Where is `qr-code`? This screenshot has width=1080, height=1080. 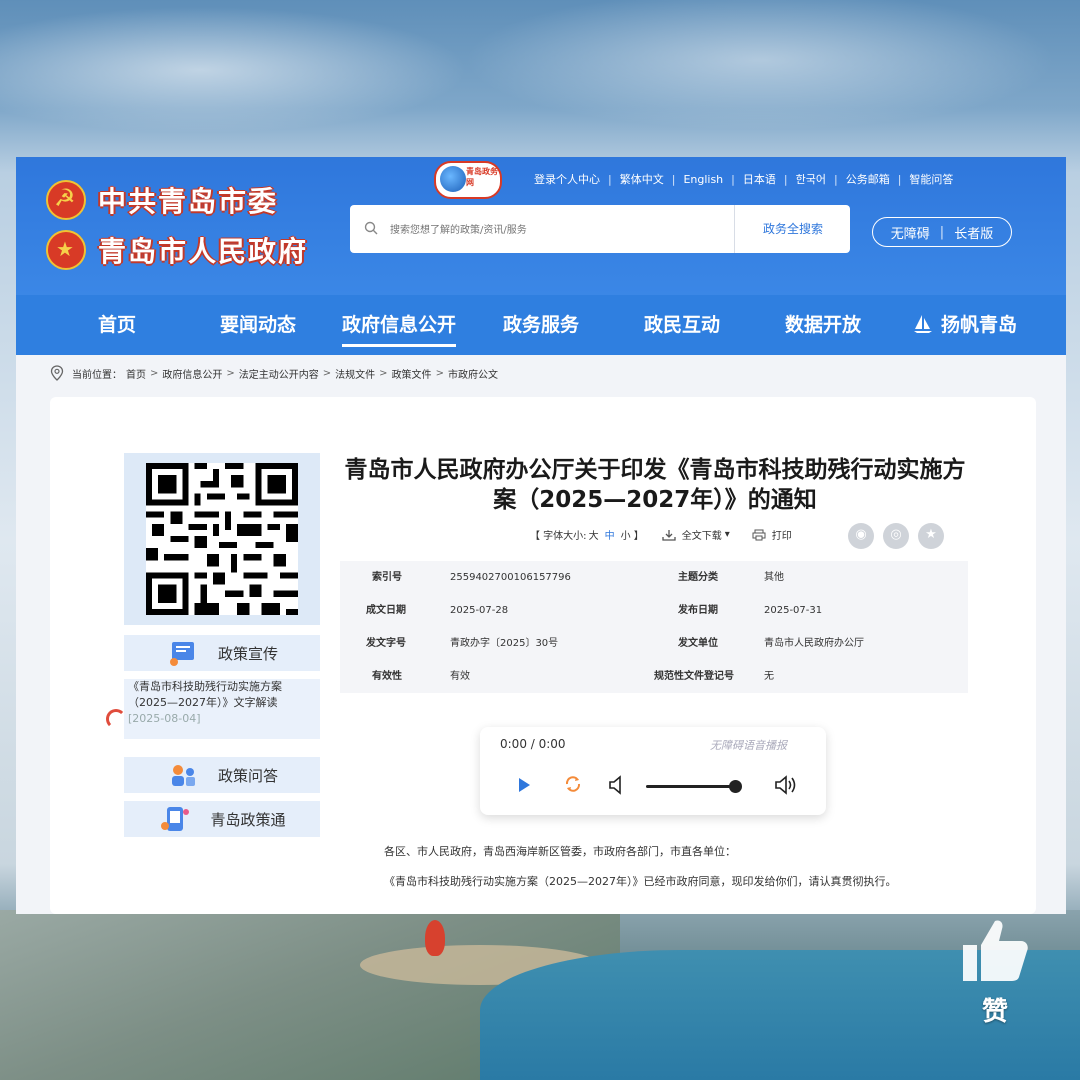
qr-code is located at coordinates (222, 539).